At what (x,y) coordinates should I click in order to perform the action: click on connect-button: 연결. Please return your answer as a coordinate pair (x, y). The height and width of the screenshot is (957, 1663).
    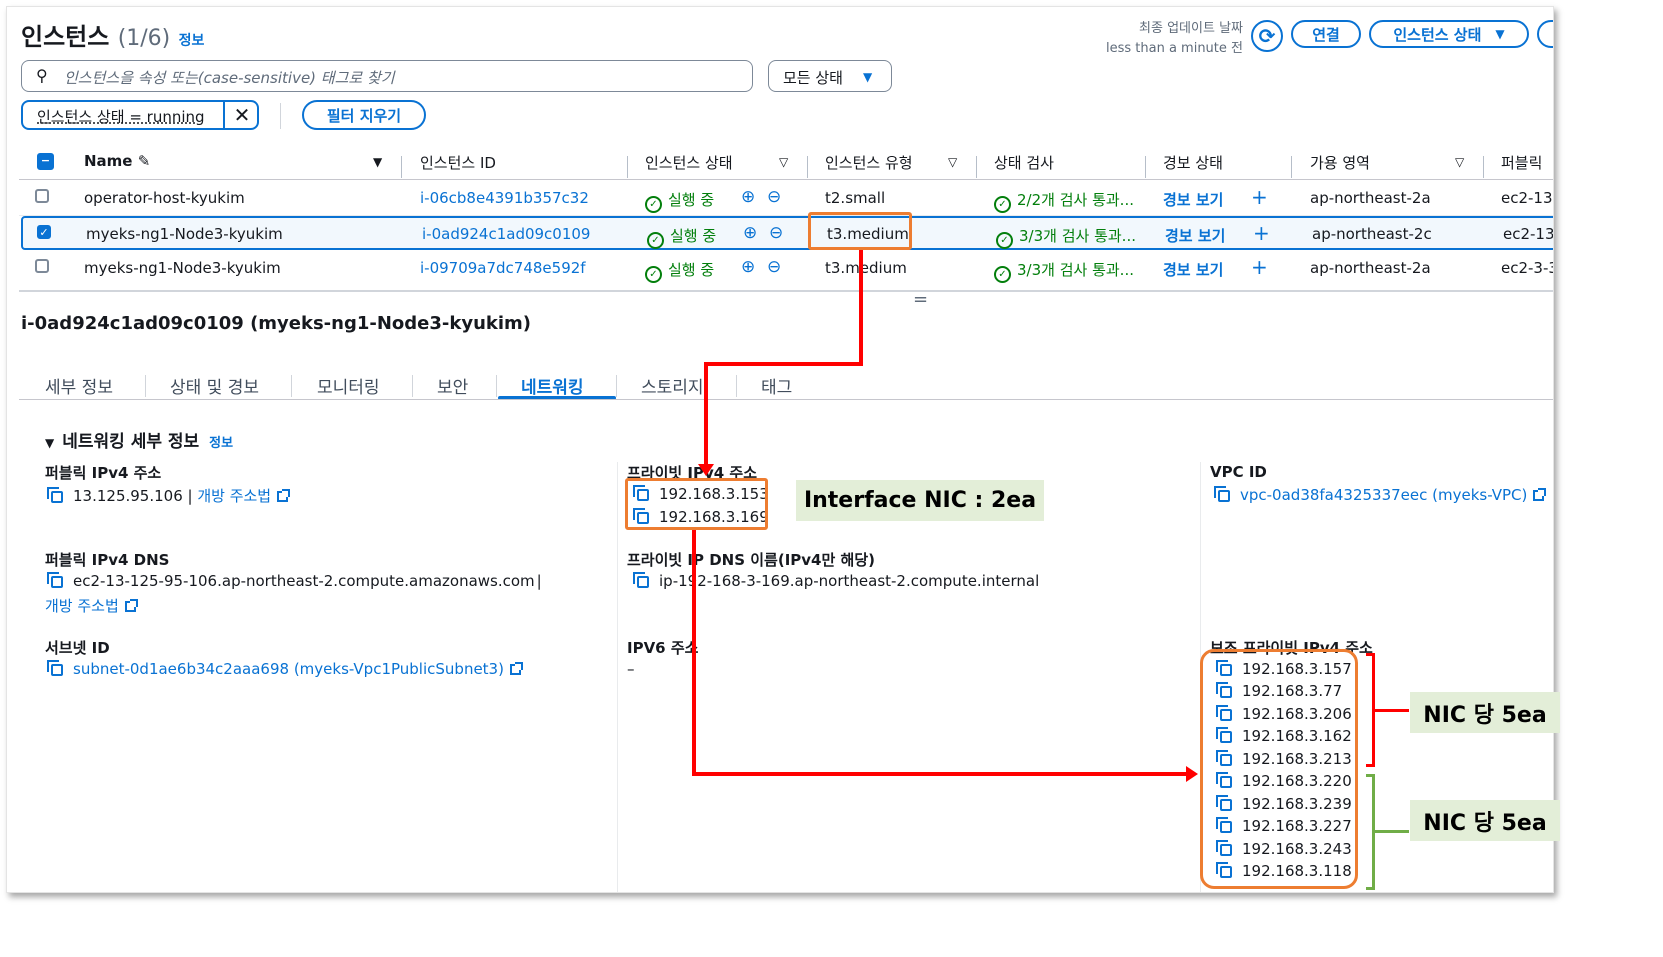
    Looking at the image, I should click on (1326, 34).